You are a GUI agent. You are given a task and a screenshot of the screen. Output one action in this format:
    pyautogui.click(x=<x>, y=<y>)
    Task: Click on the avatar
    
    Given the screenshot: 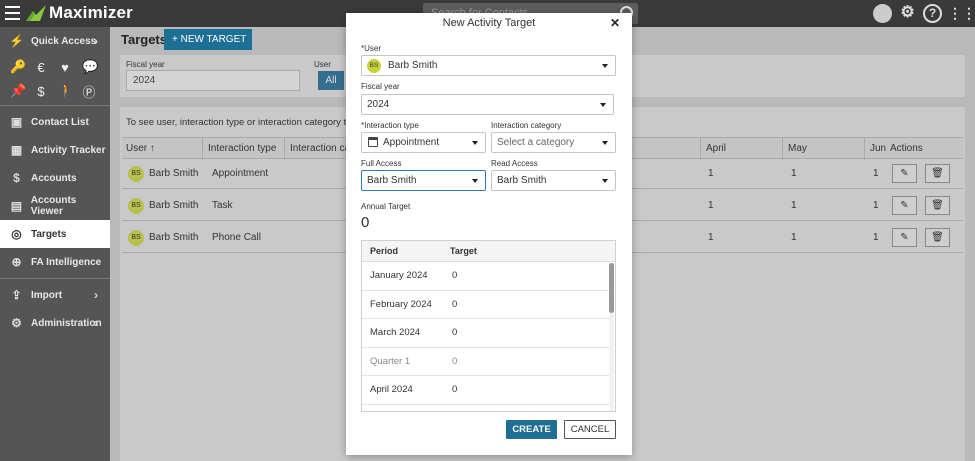 What is the action you would take?
    pyautogui.click(x=882, y=13)
    